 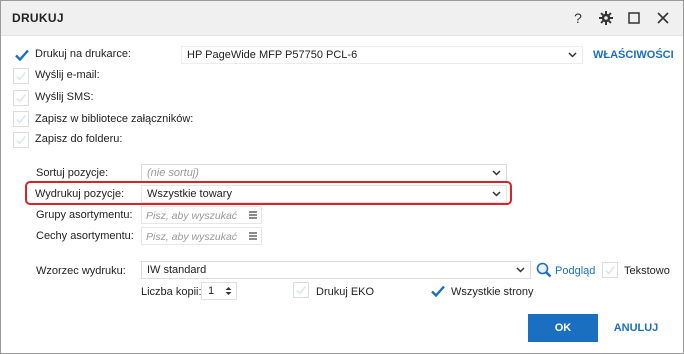 I want to click on all-pages-label: Wszystkie strony, so click(x=492, y=292).